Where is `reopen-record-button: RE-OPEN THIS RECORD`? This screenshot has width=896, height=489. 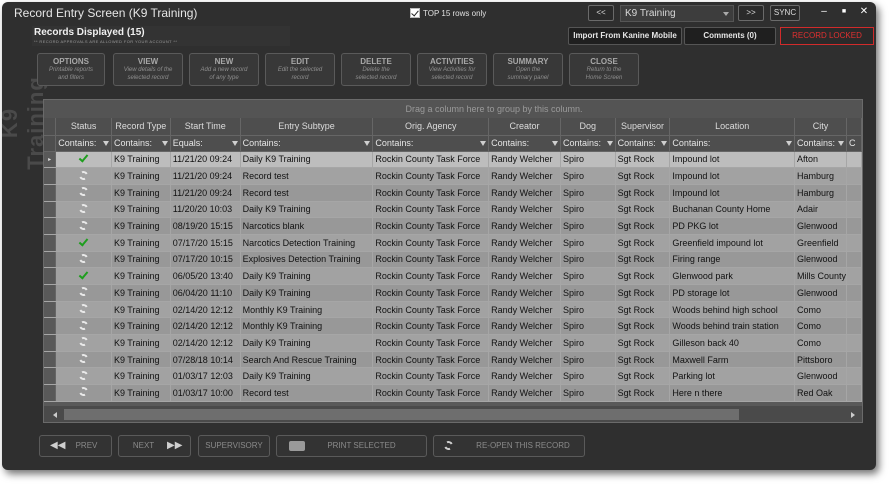 reopen-record-button: RE-OPEN THIS RECORD is located at coordinates (509, 446).